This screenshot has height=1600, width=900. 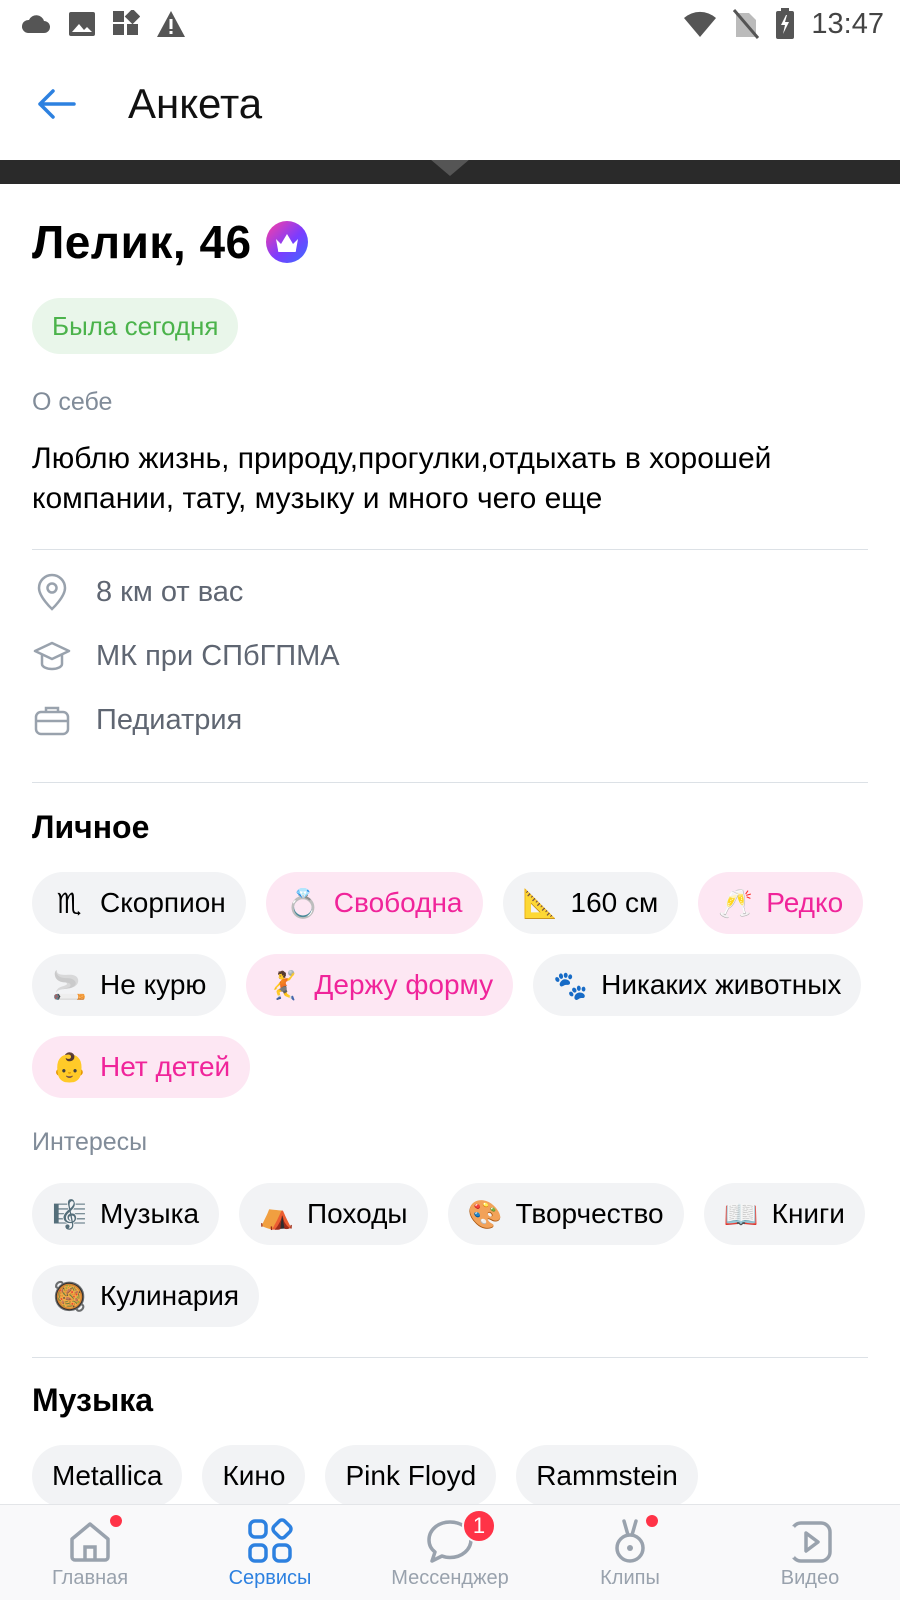 What do you see at coordinates (126, 1214) in the screenshot?
I see `chip-interest-music: 🎼 Музыка` at bounding box center [126, 1214].